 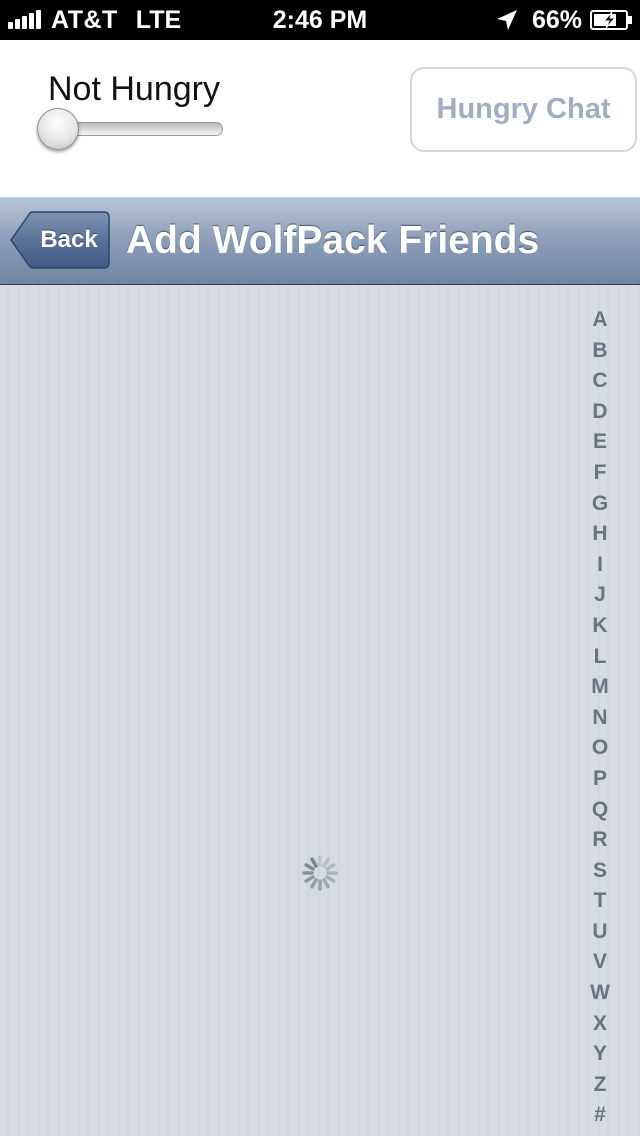 I want to click on navigation-bar: Back Add WolfPack Friends, so click(x=320, y=241).